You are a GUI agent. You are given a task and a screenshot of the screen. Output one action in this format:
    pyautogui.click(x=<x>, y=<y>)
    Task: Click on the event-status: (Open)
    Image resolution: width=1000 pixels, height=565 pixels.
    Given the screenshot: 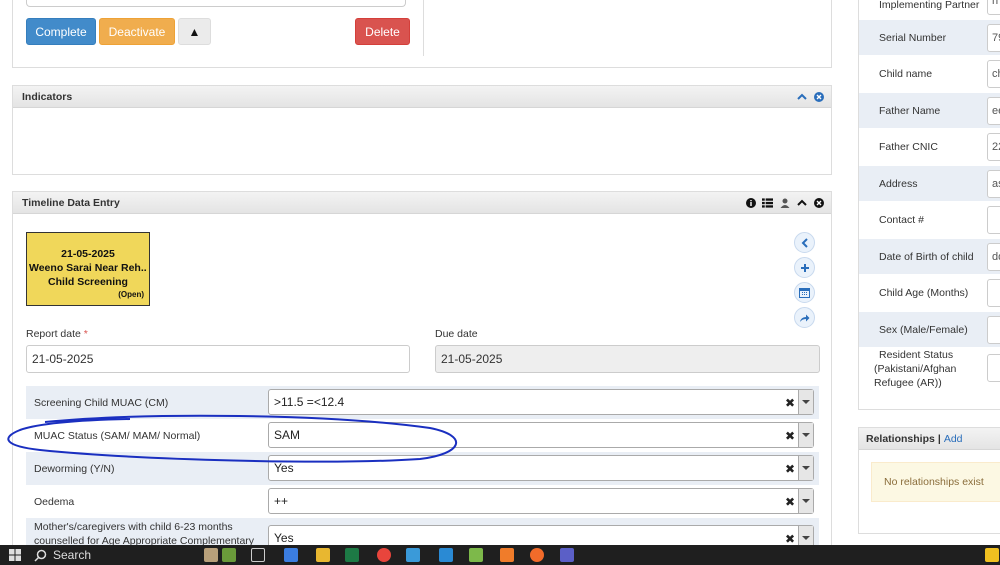 What is the action you would take?
    pyautogui.click(x=131, y=294)
    